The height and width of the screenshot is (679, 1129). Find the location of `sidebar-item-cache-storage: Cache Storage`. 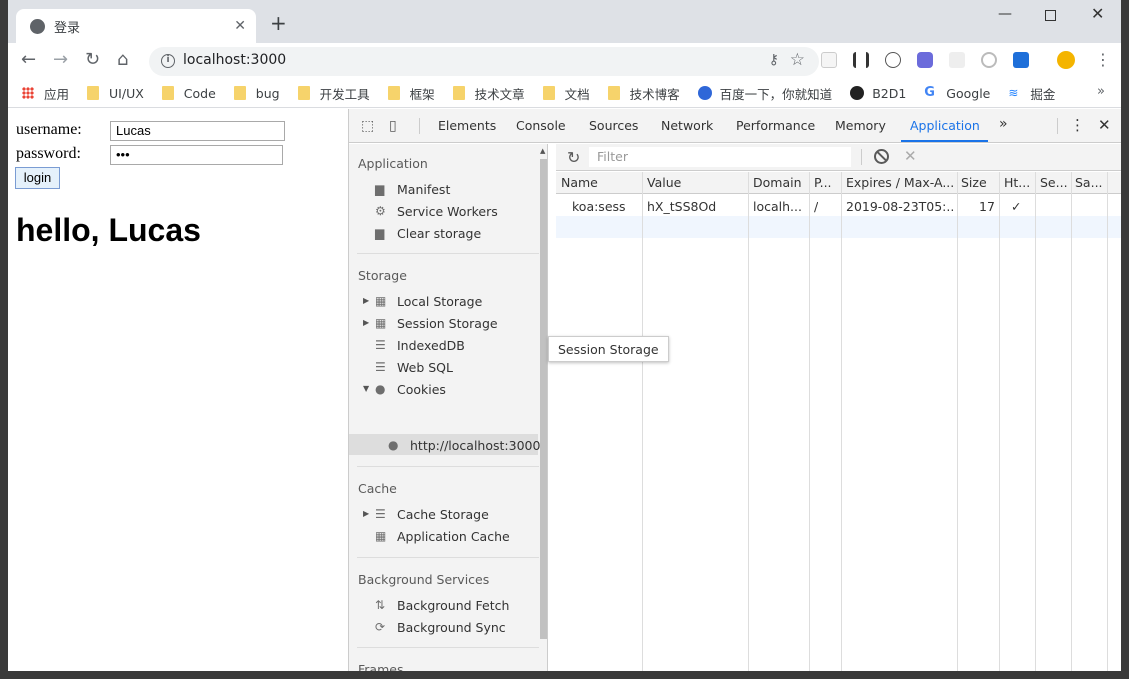

sidebar-item-cache-storage: Cache Storage is located at coordinates (443, 514).